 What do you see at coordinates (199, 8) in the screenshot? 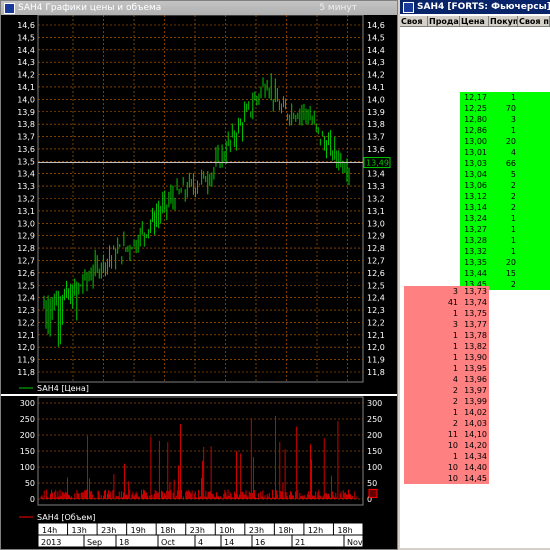
I see `chart-title-bar: SAH4 Графики цены и объема 5 минут` at bounding box center [199, 8].